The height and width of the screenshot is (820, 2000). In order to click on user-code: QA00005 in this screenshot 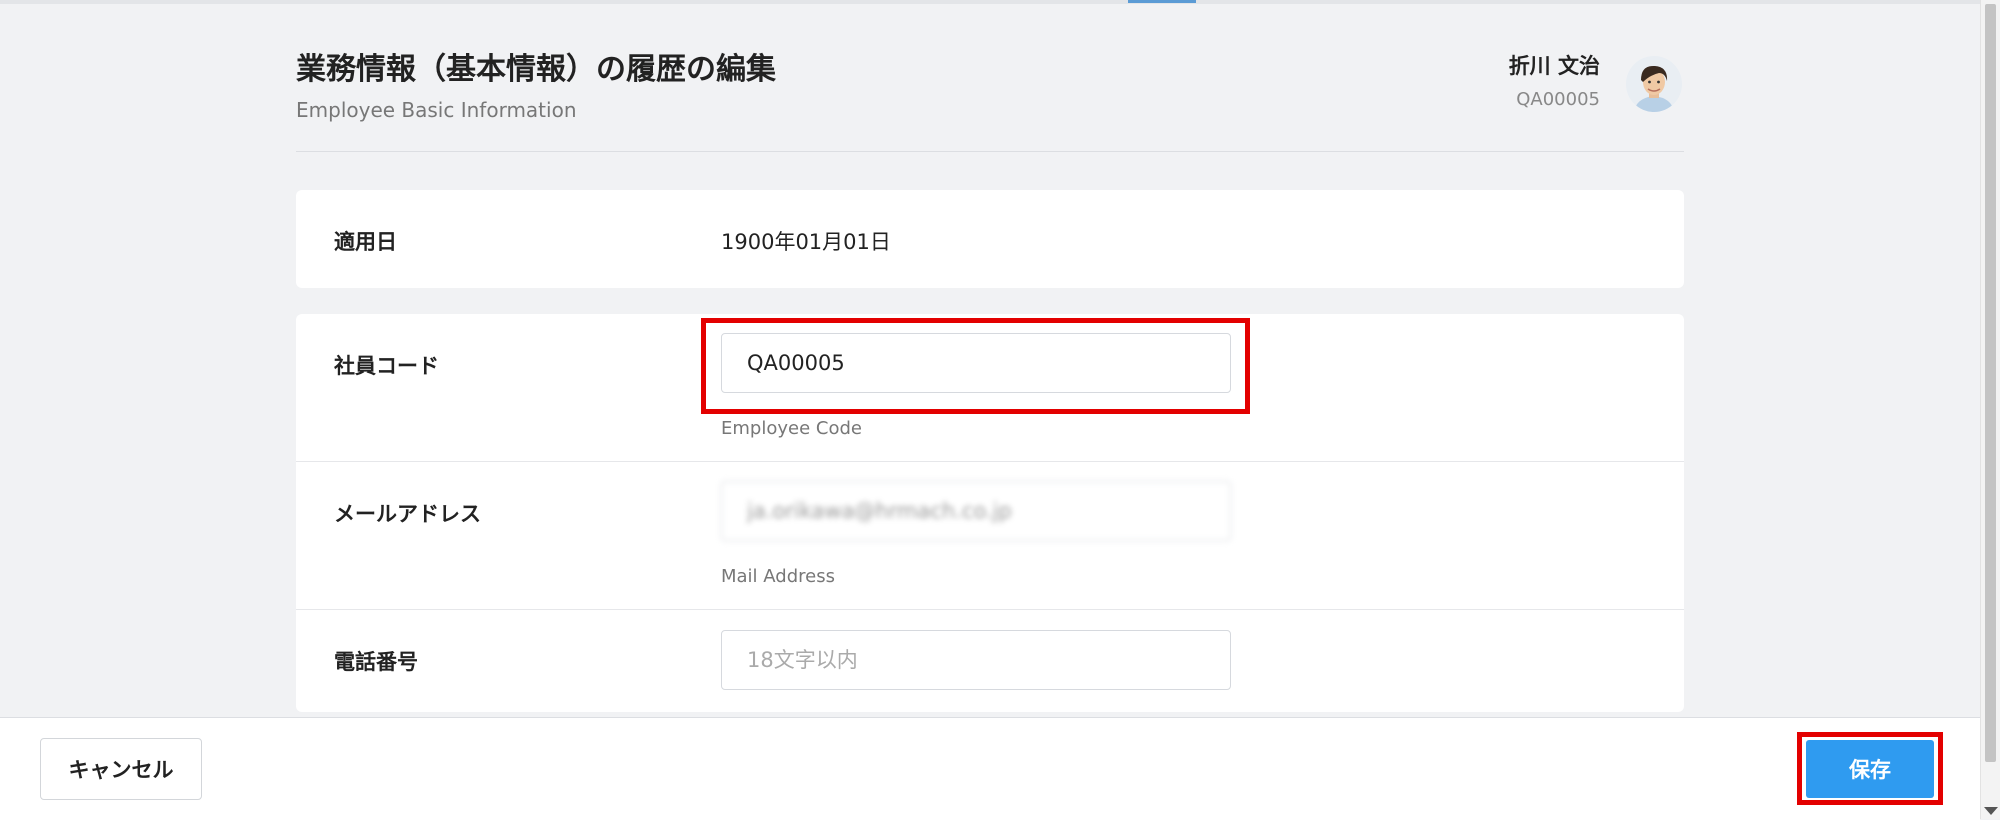, I will do `click(1558, 99)`.